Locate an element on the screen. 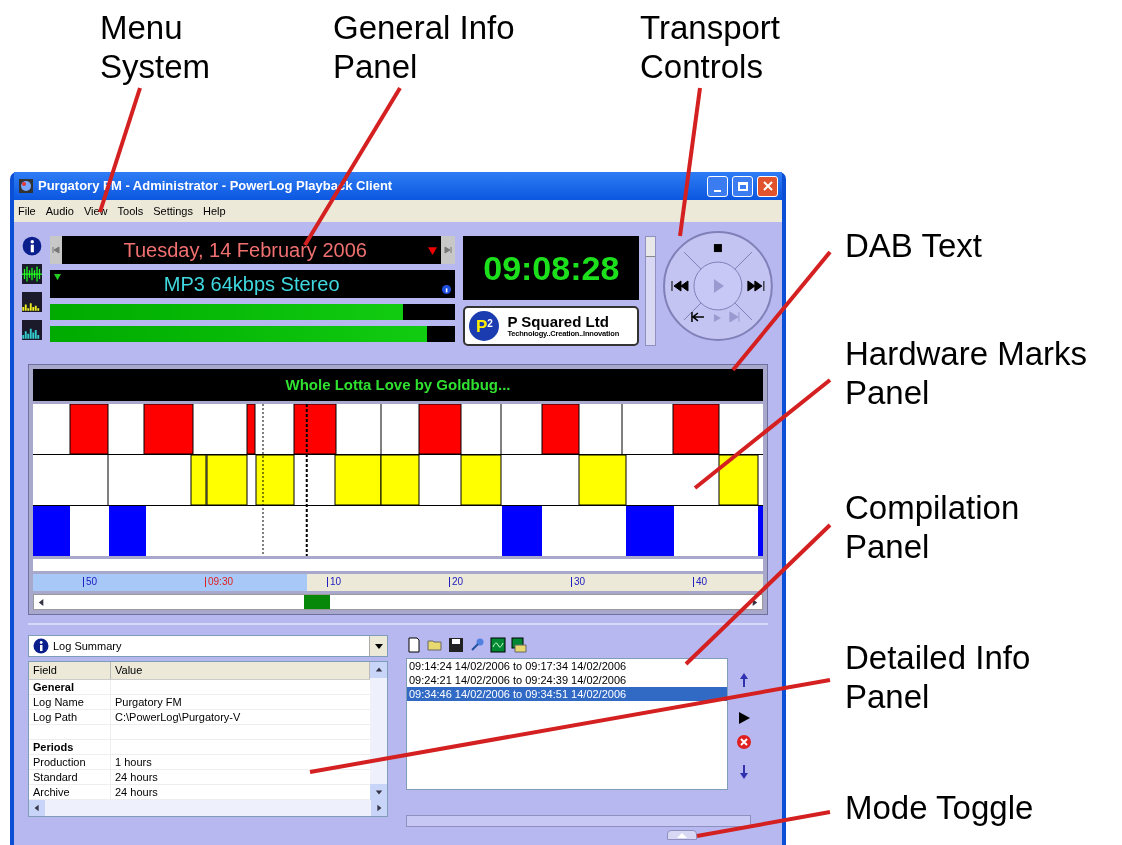 Image resolution: width=1122 pixels, height=845 pixels. previous-icon is located at coordinates (55, 250).